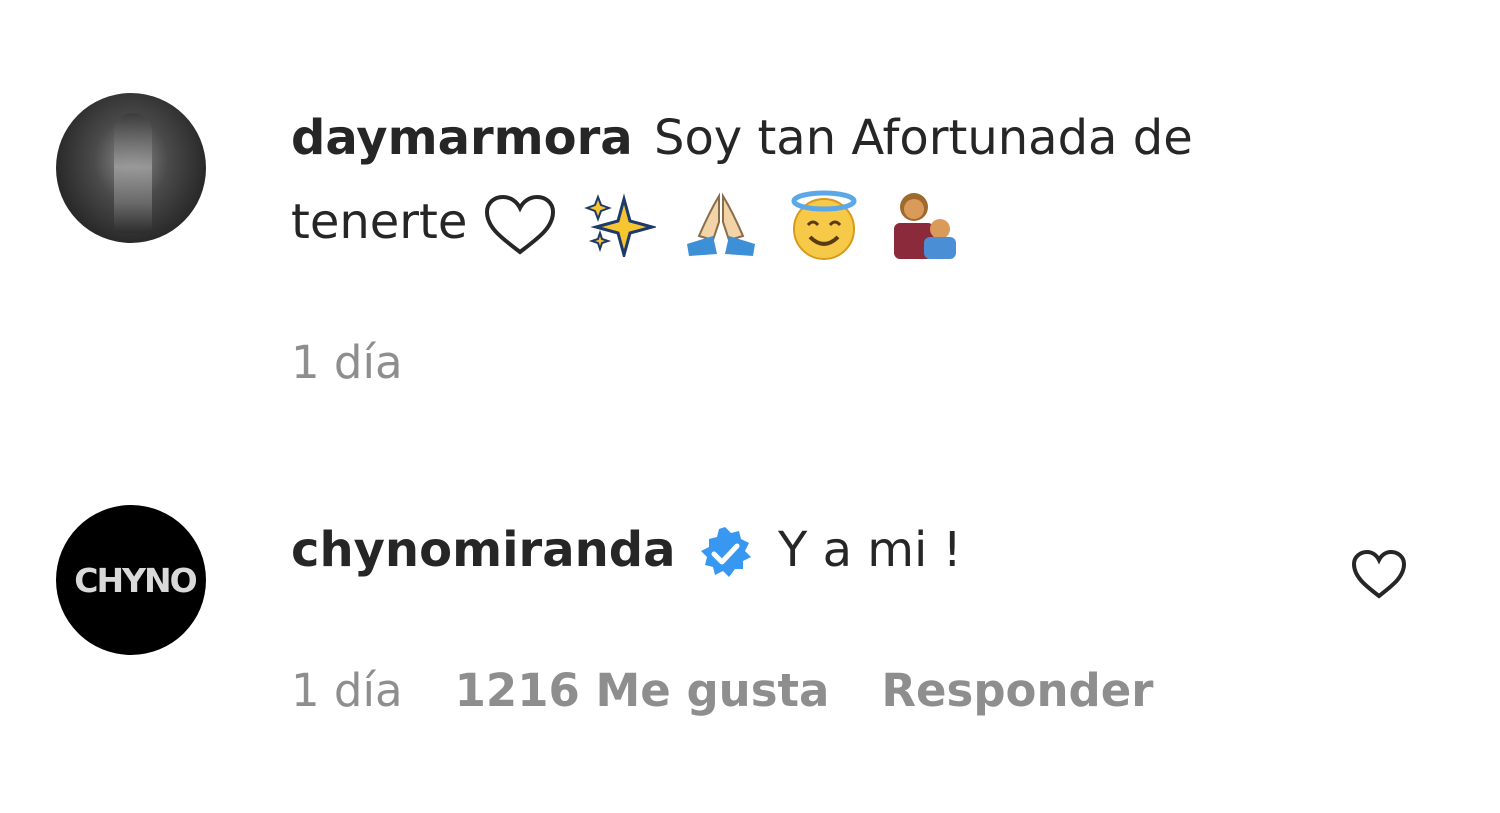 This screenshot has height=813, width=1500. What do you see at coordinates (519, 224) in the screenshot?
I see `white-heart-icon` at bounding box center [519, 224].